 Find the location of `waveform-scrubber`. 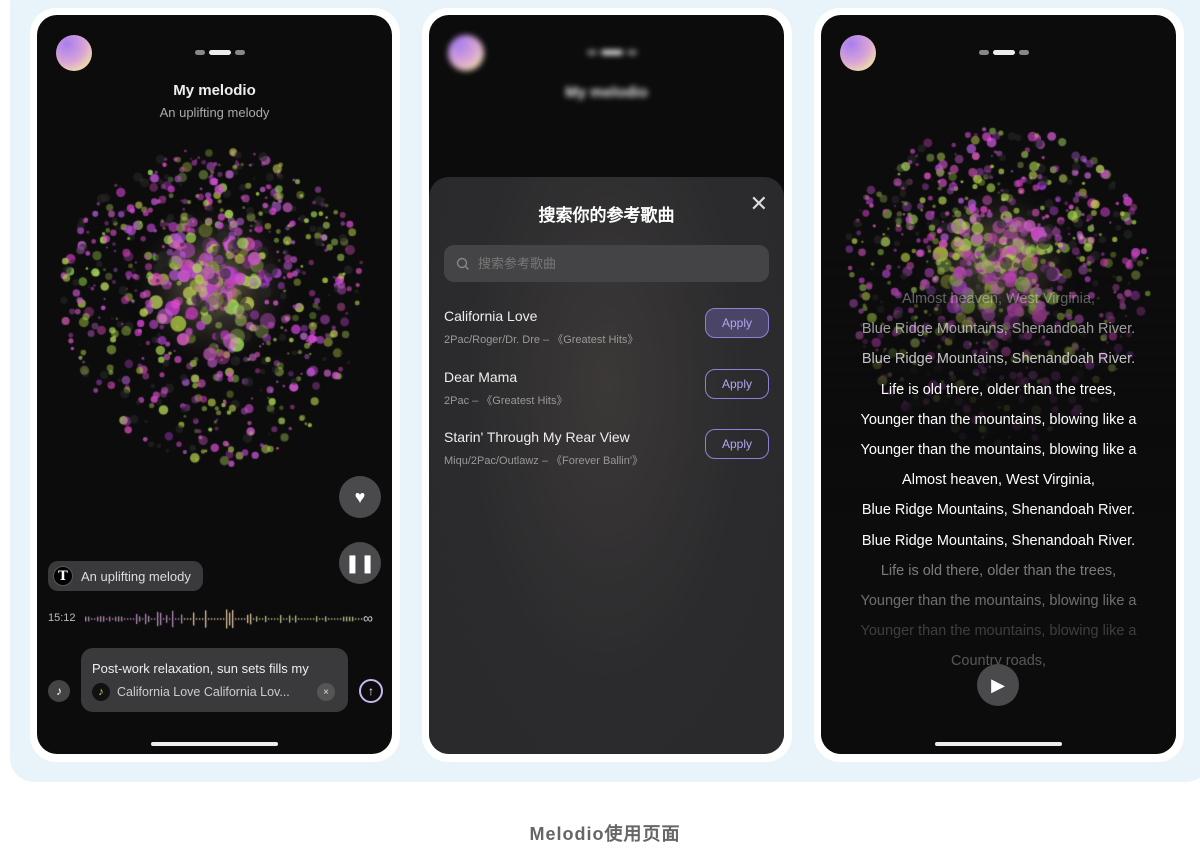

waveform-scrubber is located at coordinates (224, 619).